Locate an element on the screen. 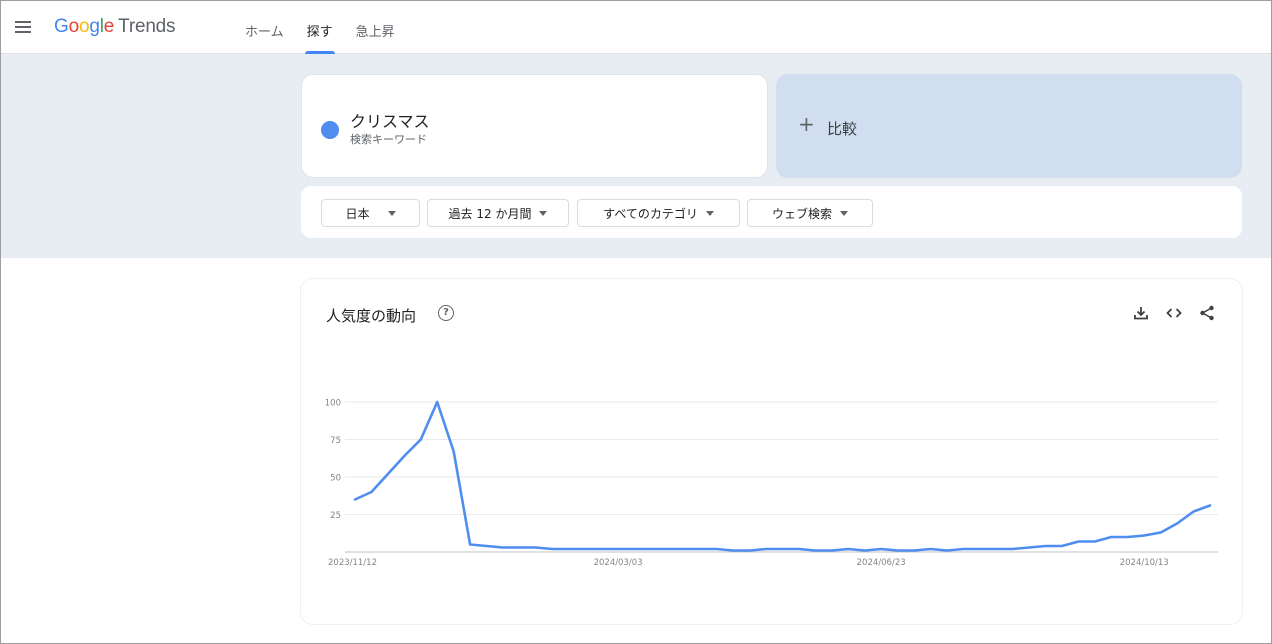 The height and width of the screenshot is (644, 1272). category-filter-label: すべてのカテゴリ is located at coordinates (650, 213).